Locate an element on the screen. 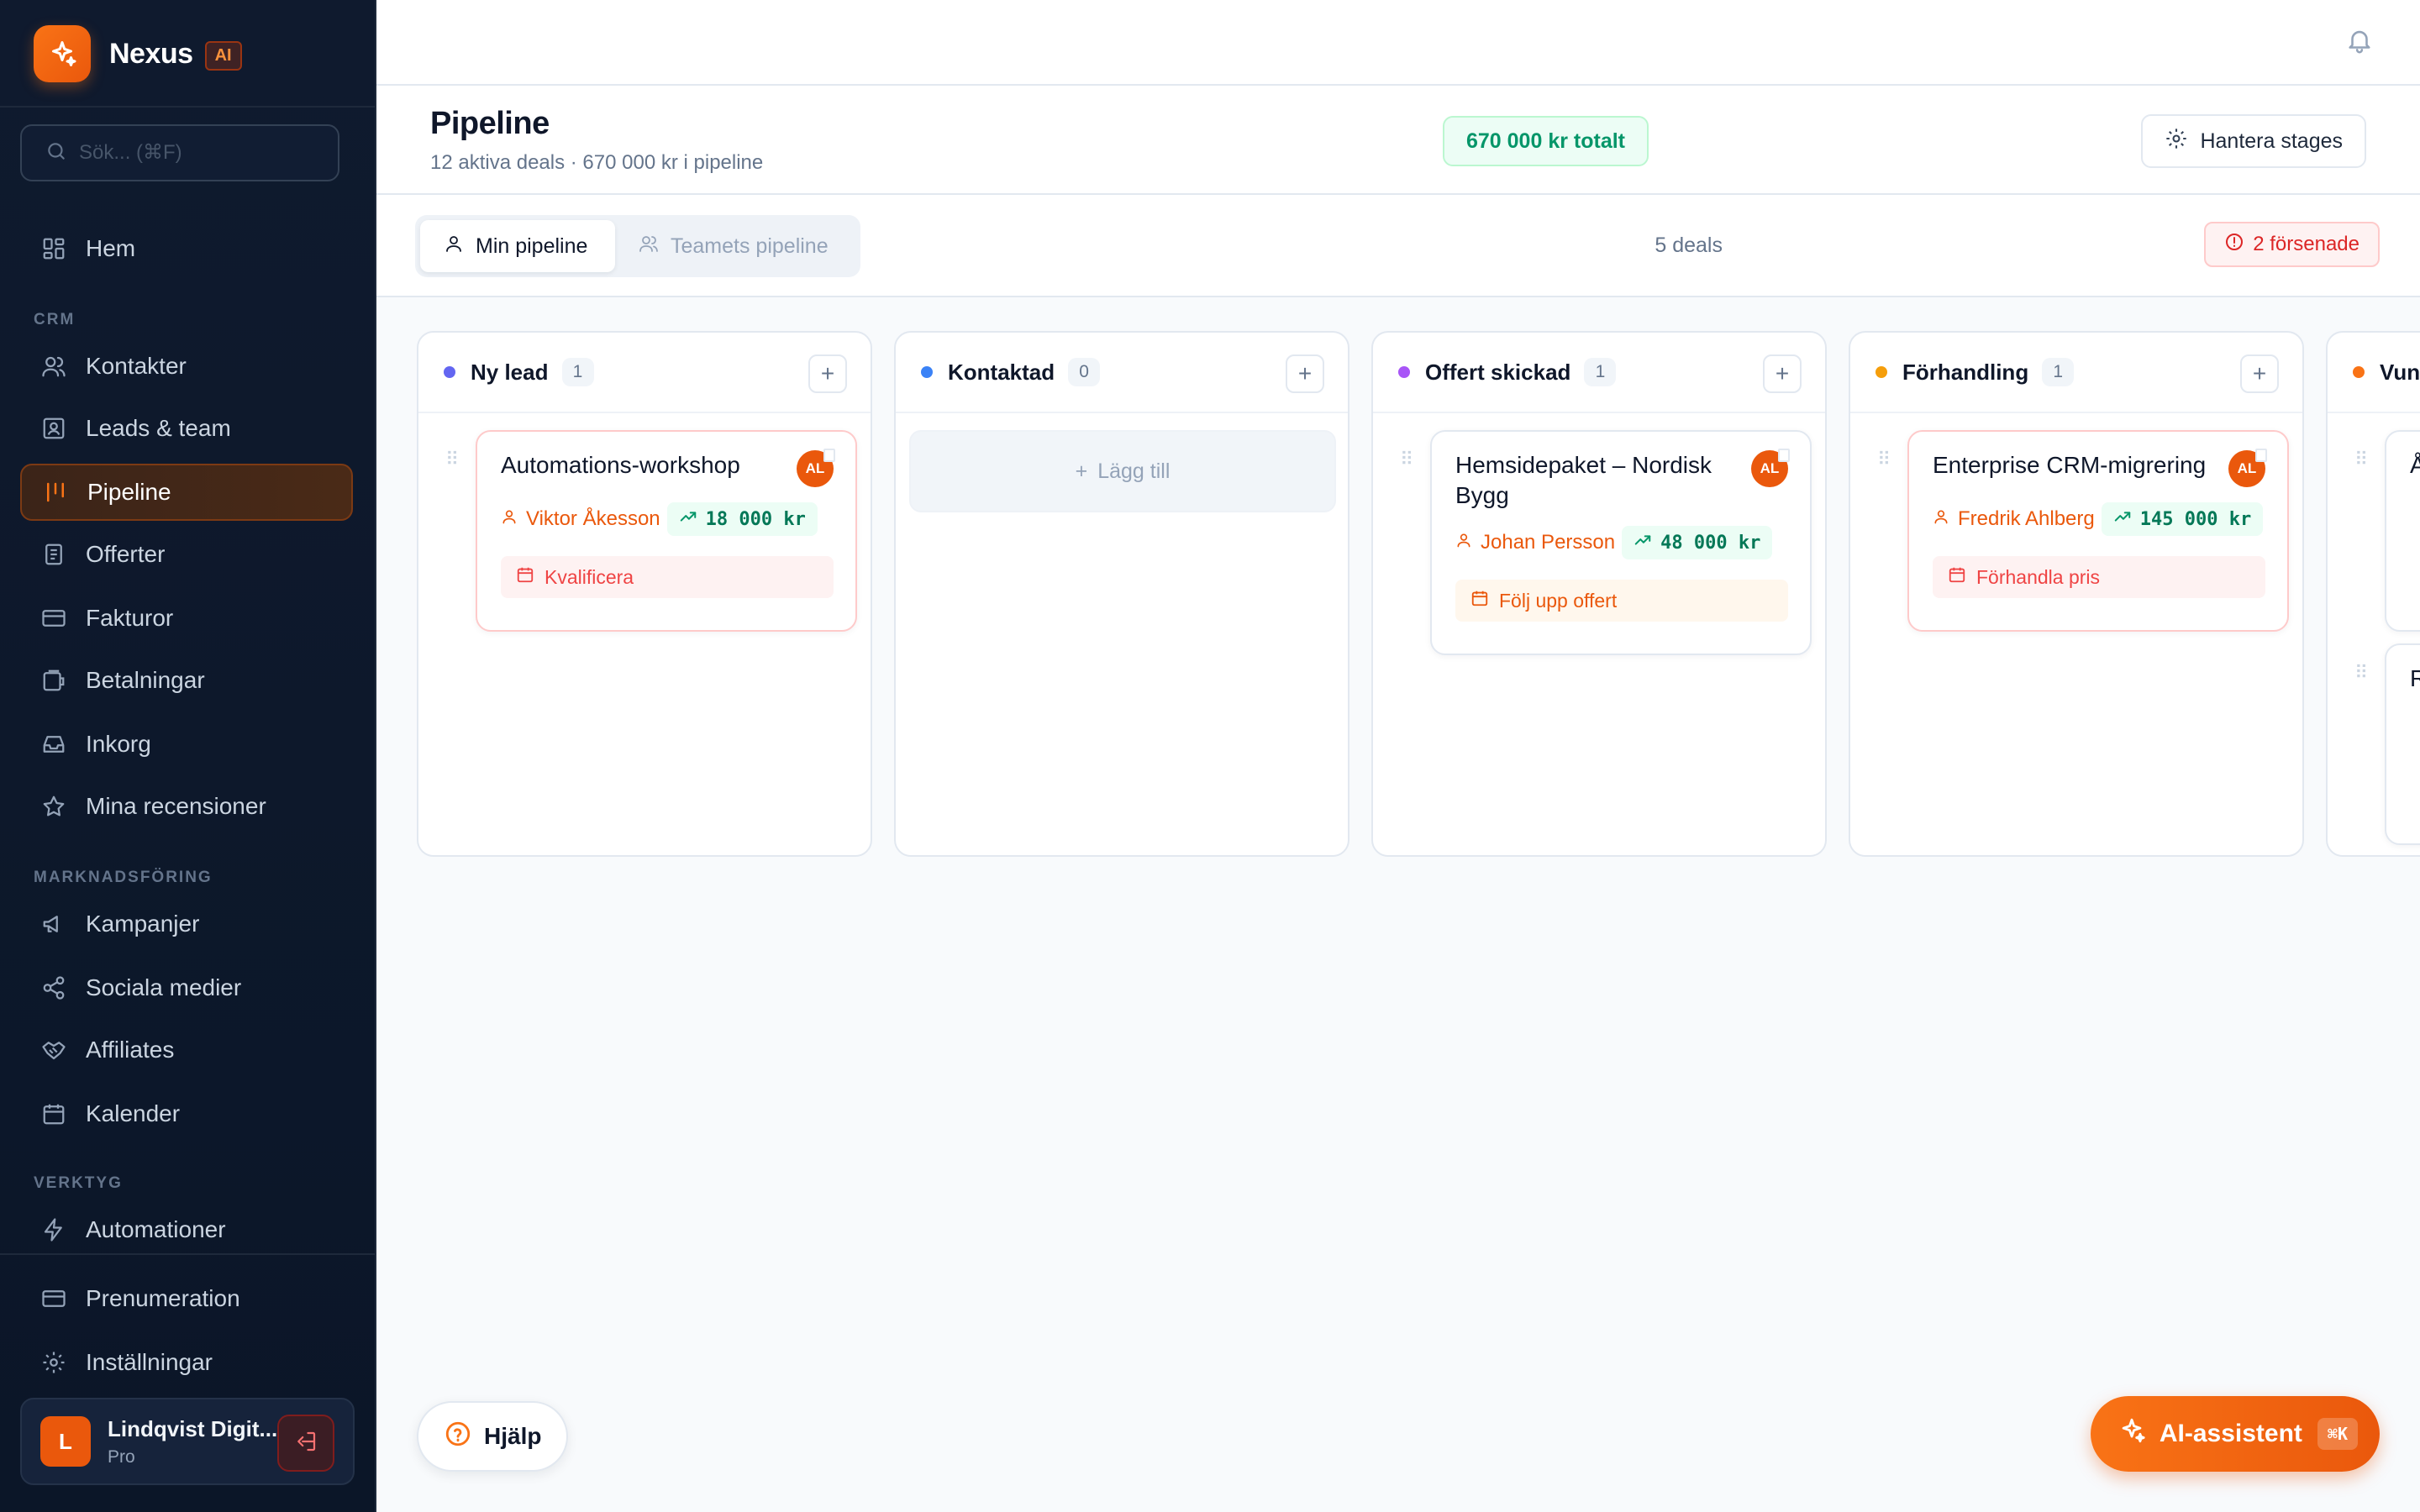 Image resolution: width=2420 pixels, height=1512 pixels. amount-value: 145 000 kr is located at coordinates (2195, 519).